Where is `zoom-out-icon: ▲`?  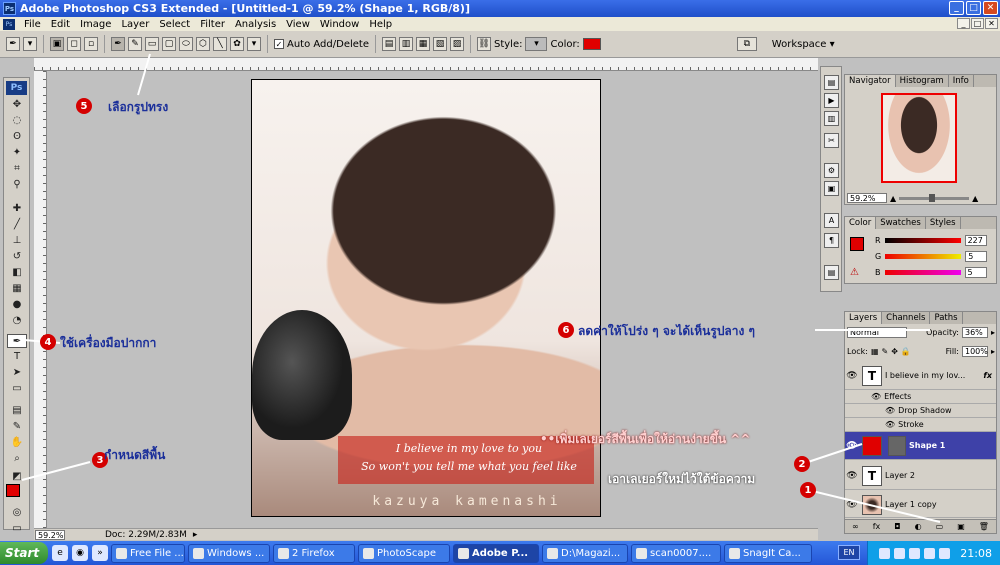
zoom-out-icon: ▲ is located at coordinates (893, 198).